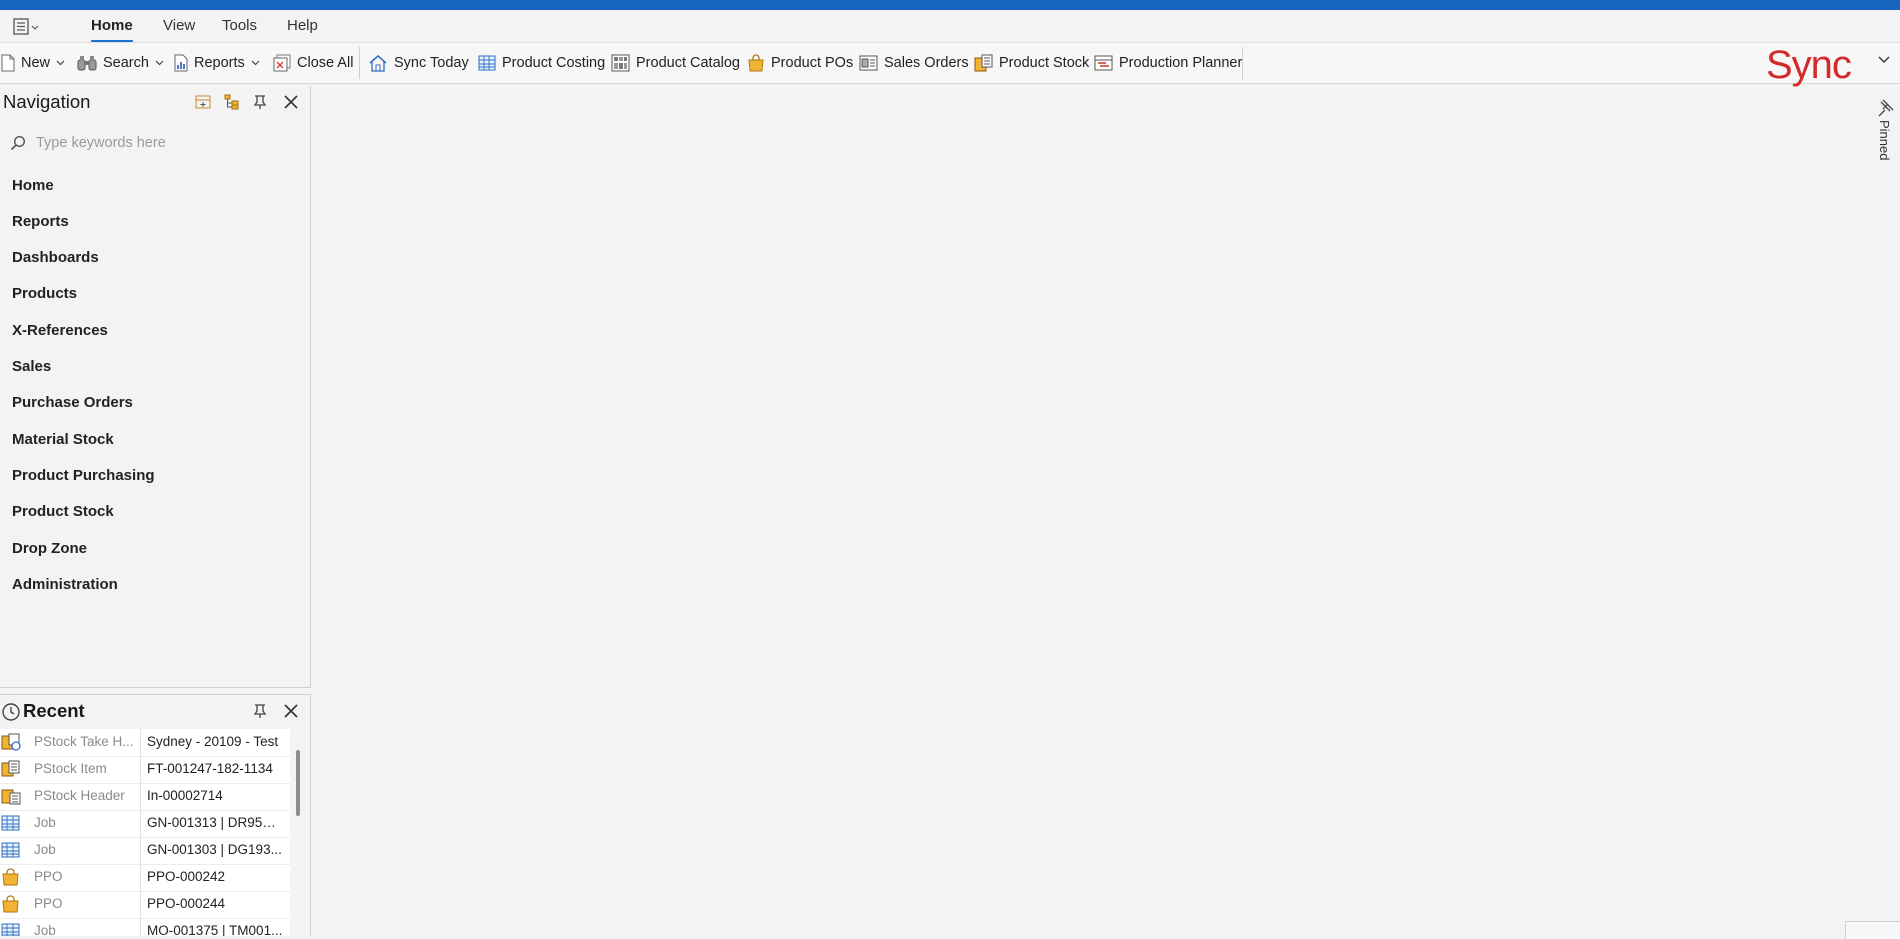 The image size is (1900, 939). I want to click on list-item: PPO PPO-000244, so click(145, 905).